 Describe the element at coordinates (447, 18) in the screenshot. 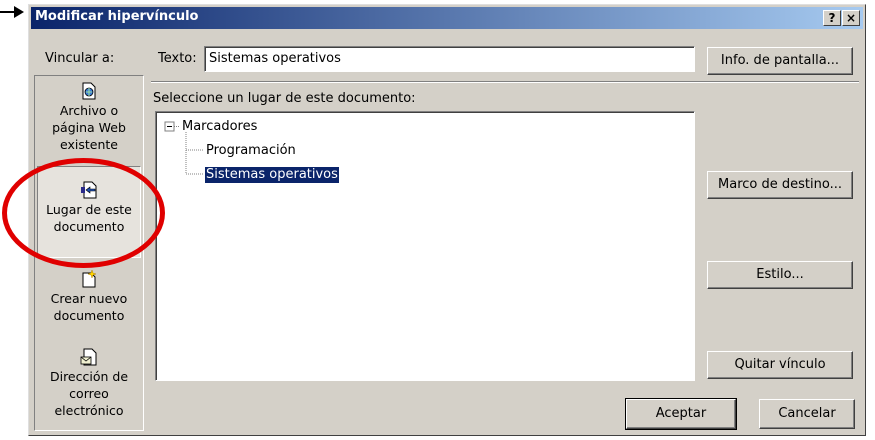

I see `title-bar: Modificar hipervínculo ? ×` at that location.